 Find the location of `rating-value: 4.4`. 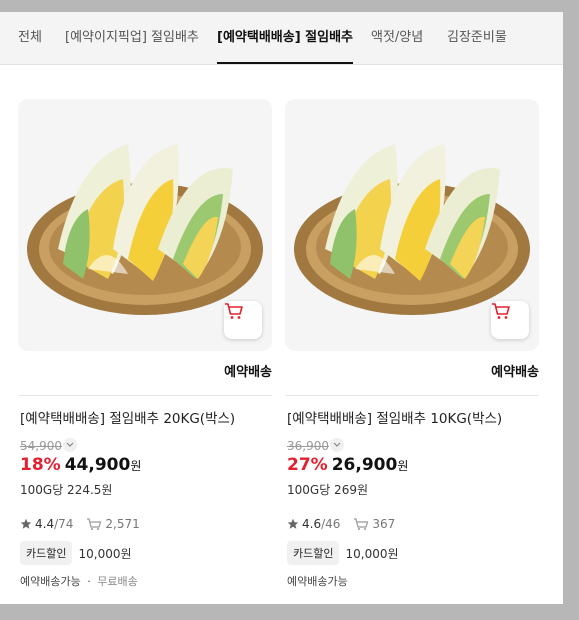

rating-value: 4.4 is located at coordinates (45, 524).